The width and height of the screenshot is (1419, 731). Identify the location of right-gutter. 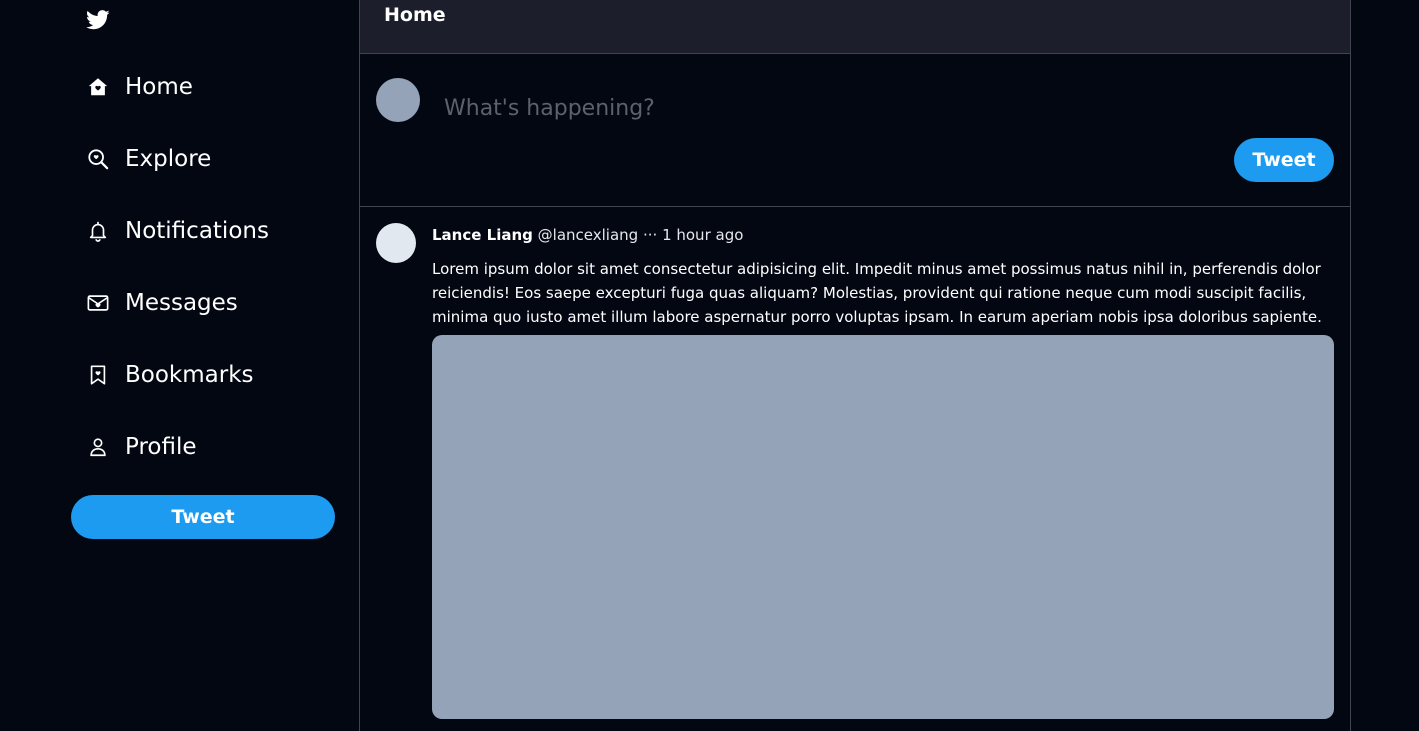
(1385, 365).